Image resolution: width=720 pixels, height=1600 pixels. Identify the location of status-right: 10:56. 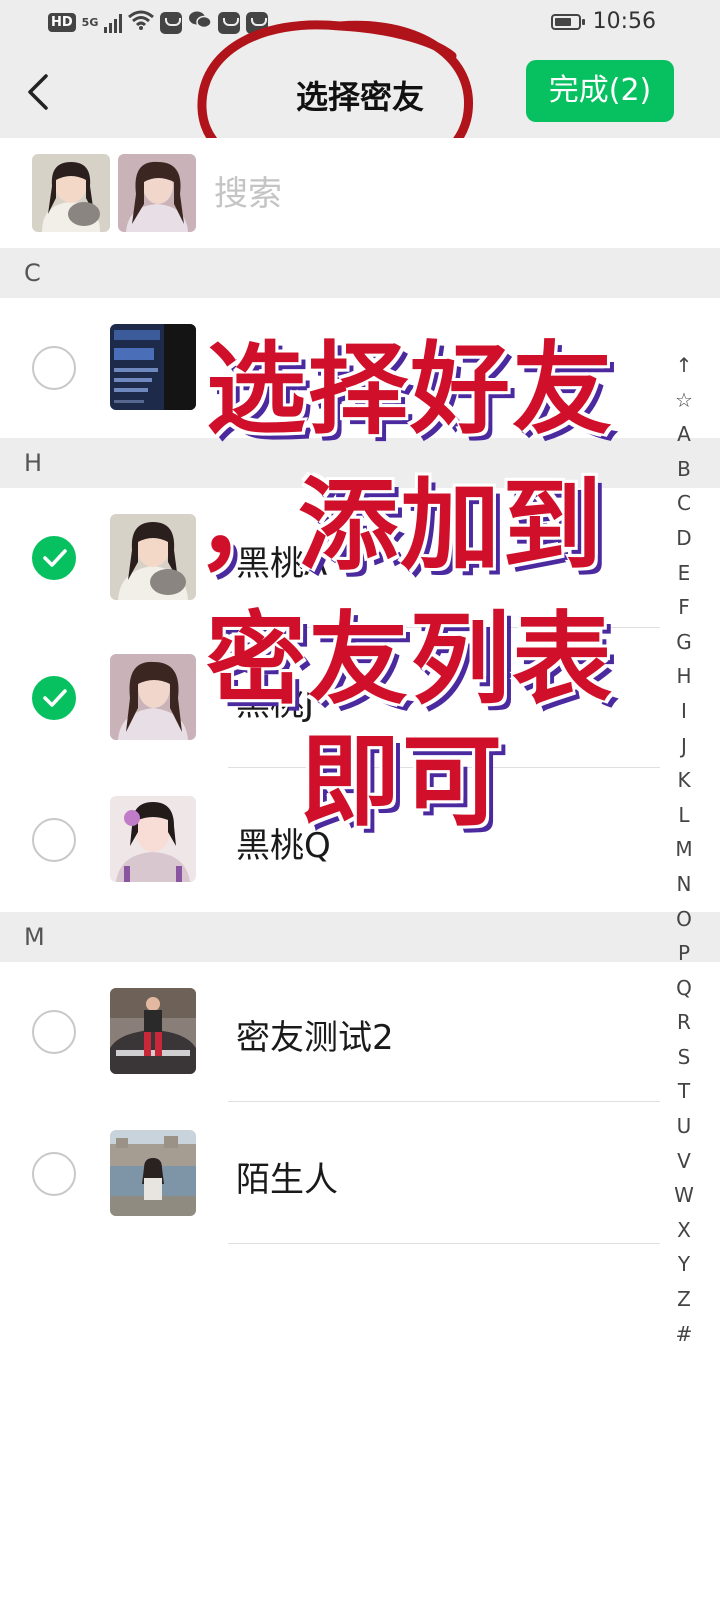
(603, 21).